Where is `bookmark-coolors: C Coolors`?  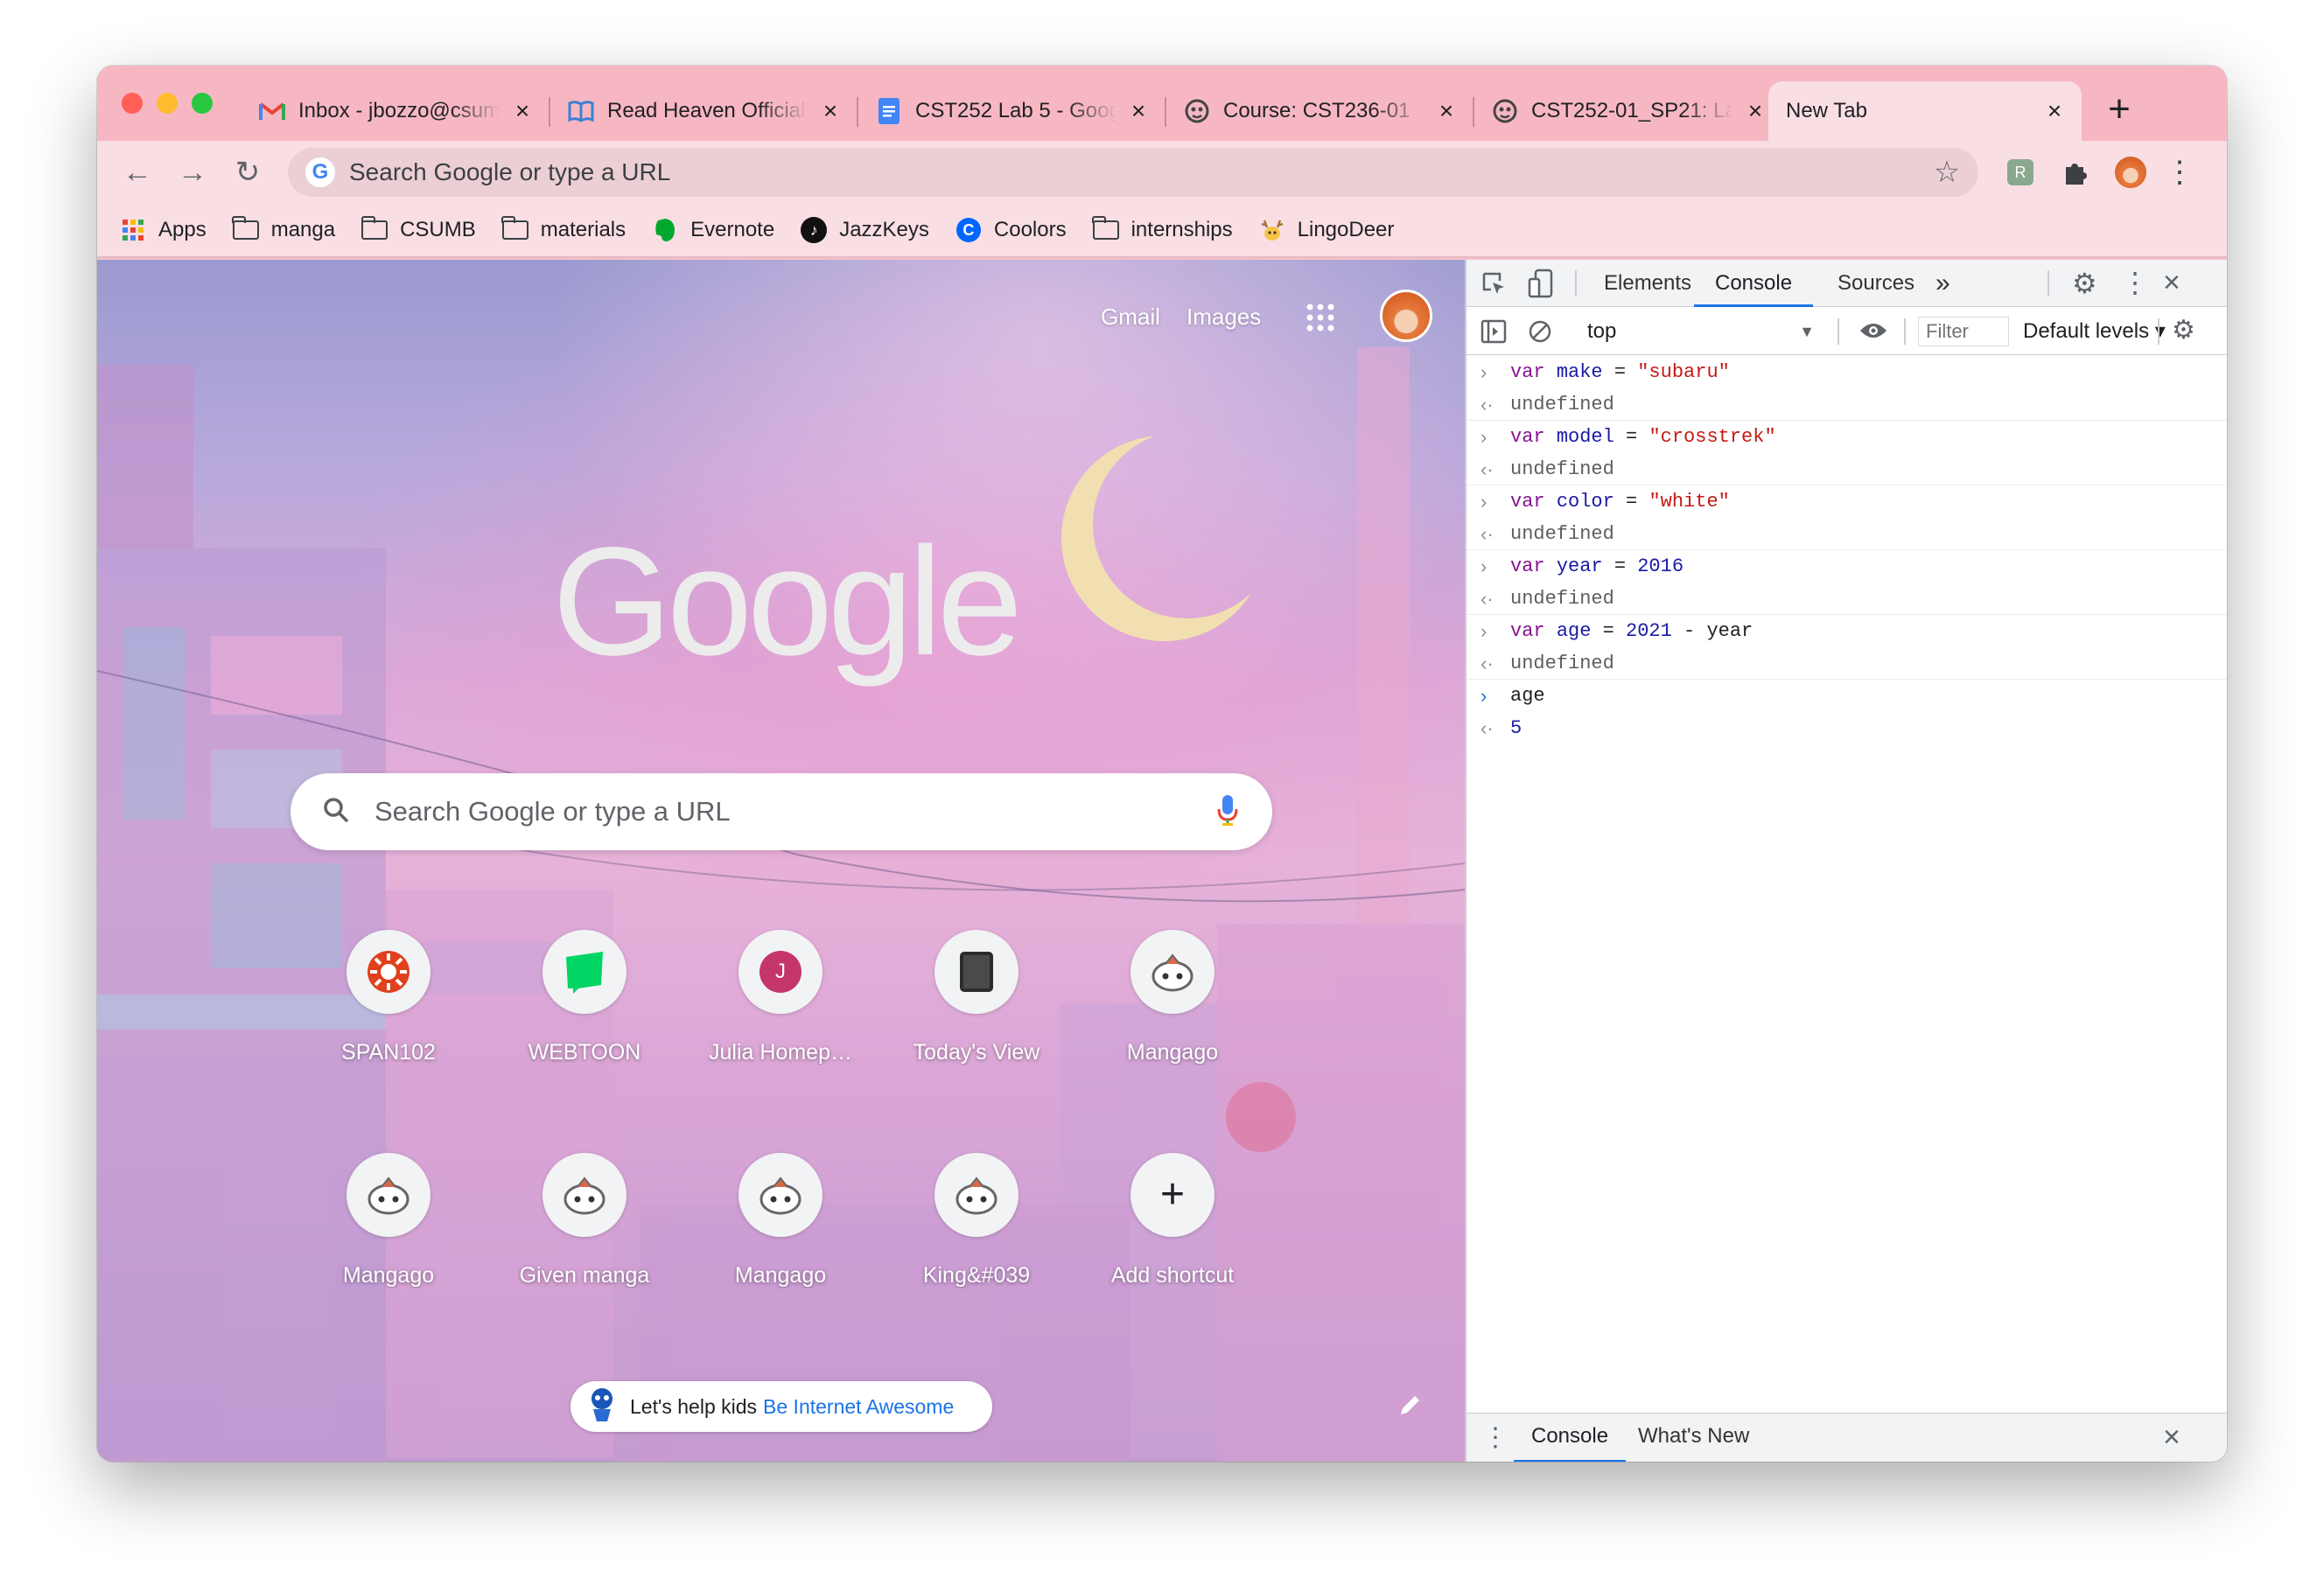 bookmark-coolors: C Coolors is located at coordinates (1011, 230).